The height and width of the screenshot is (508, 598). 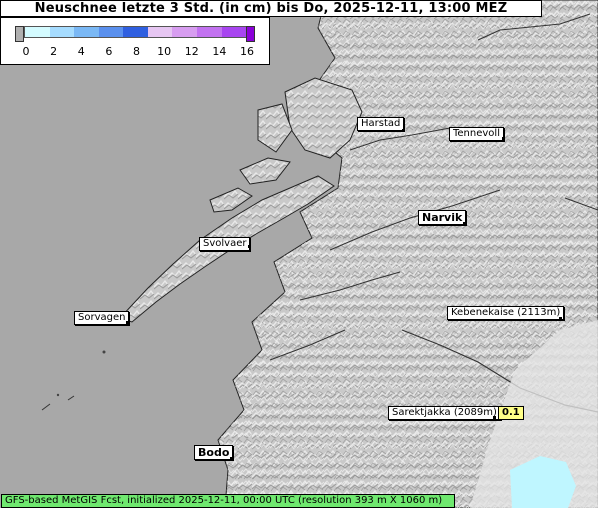 What do you see at coordinates (19, 34) in the screenshot?
I see `legend-below-swatch` at bounding box center [19, 34].